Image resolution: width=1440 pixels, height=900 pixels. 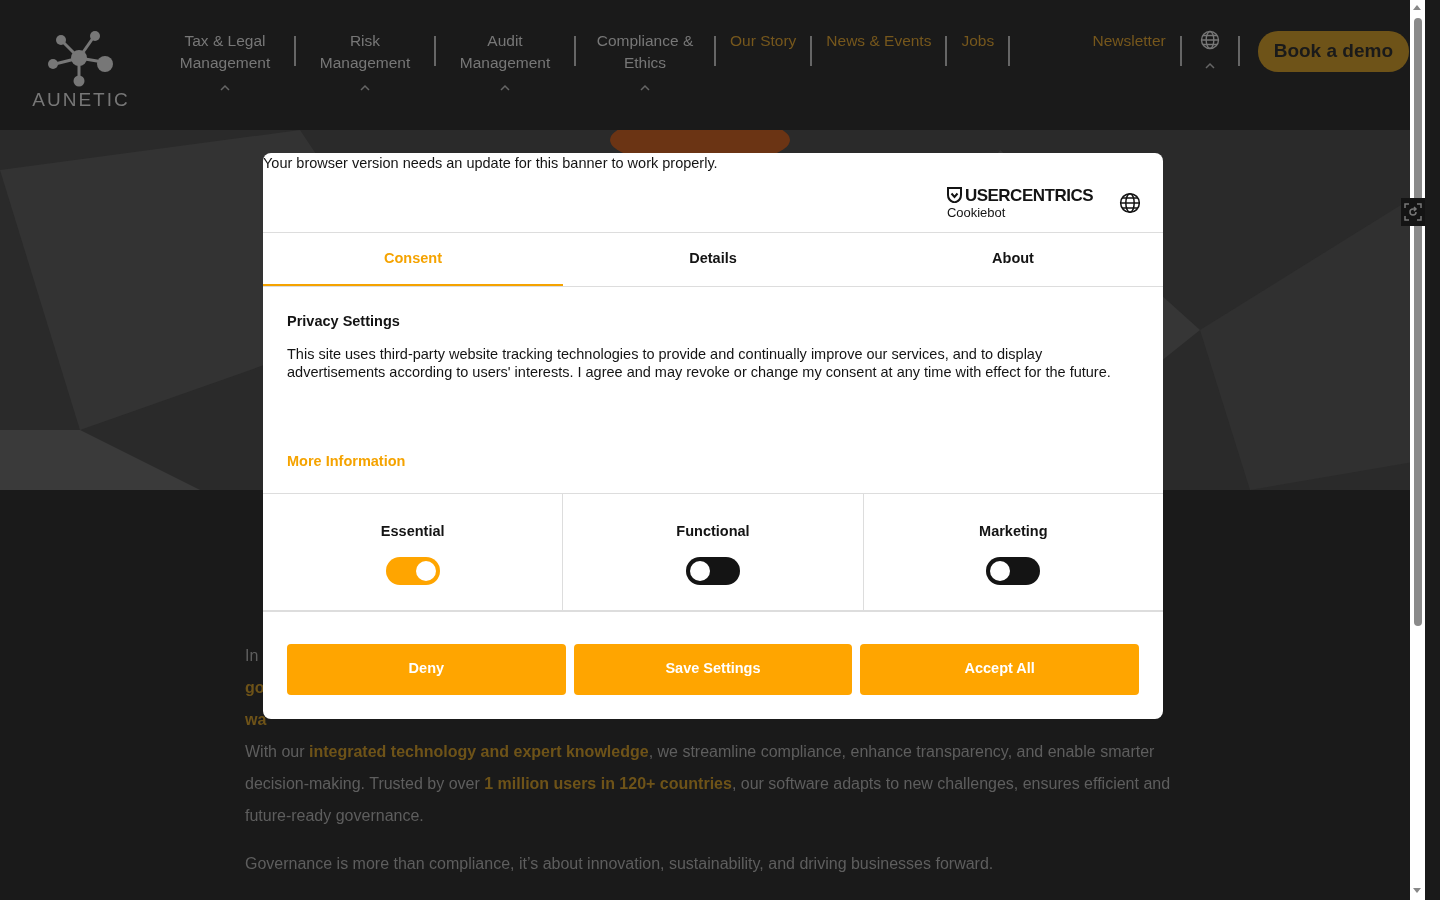 I want to click on dialog-text: This site uses third-party website tracking technologies to provide and continually improve our services, and to display advertisements according to users' interests. I agree and may revoke or change my consent at any time with effect for the future., so click(x=699, y=363).